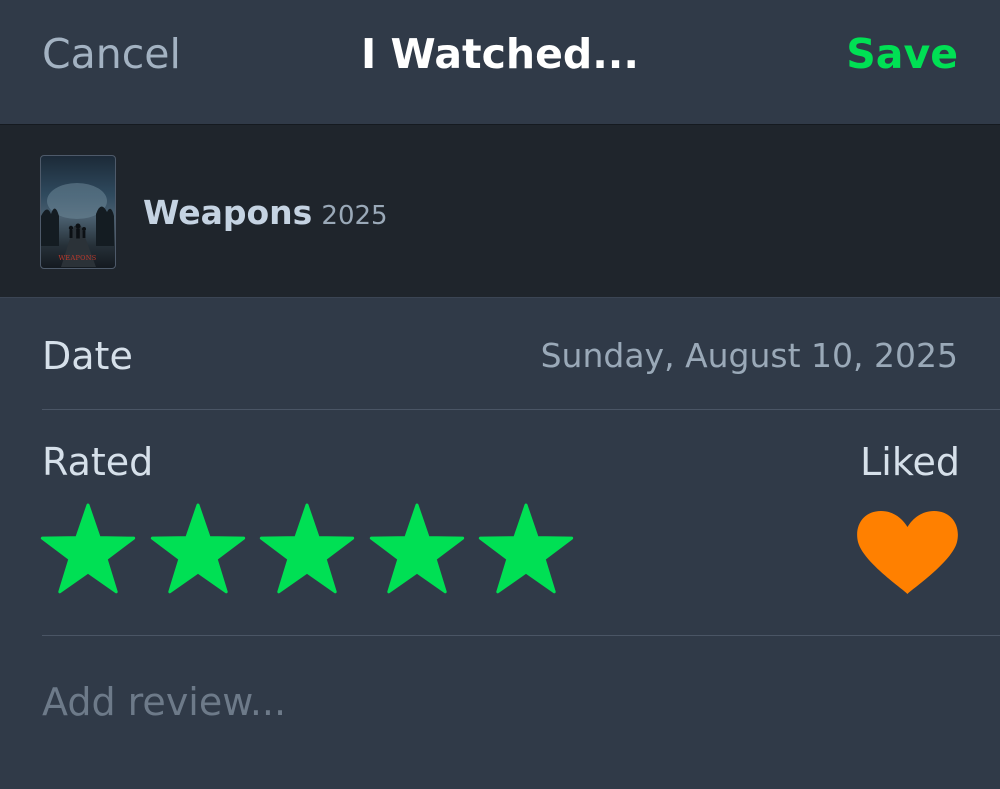 The height and width of the screenshot is (789, 1000). What do you see at coordinates (907, 552) in the screenshot?
I see `heart-icon` at bounding box center [907, 552].